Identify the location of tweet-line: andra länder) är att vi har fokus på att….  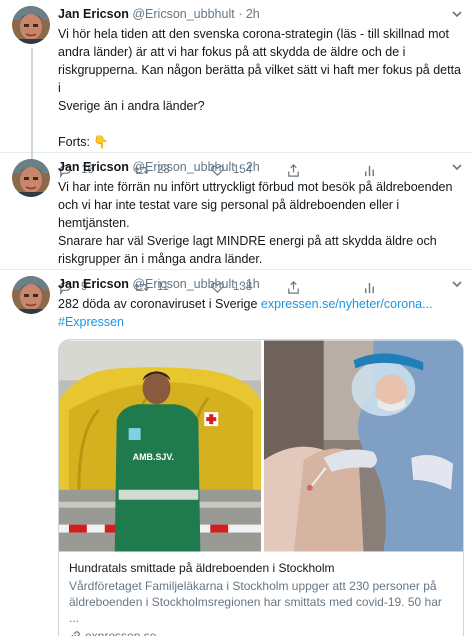
(232, 52).